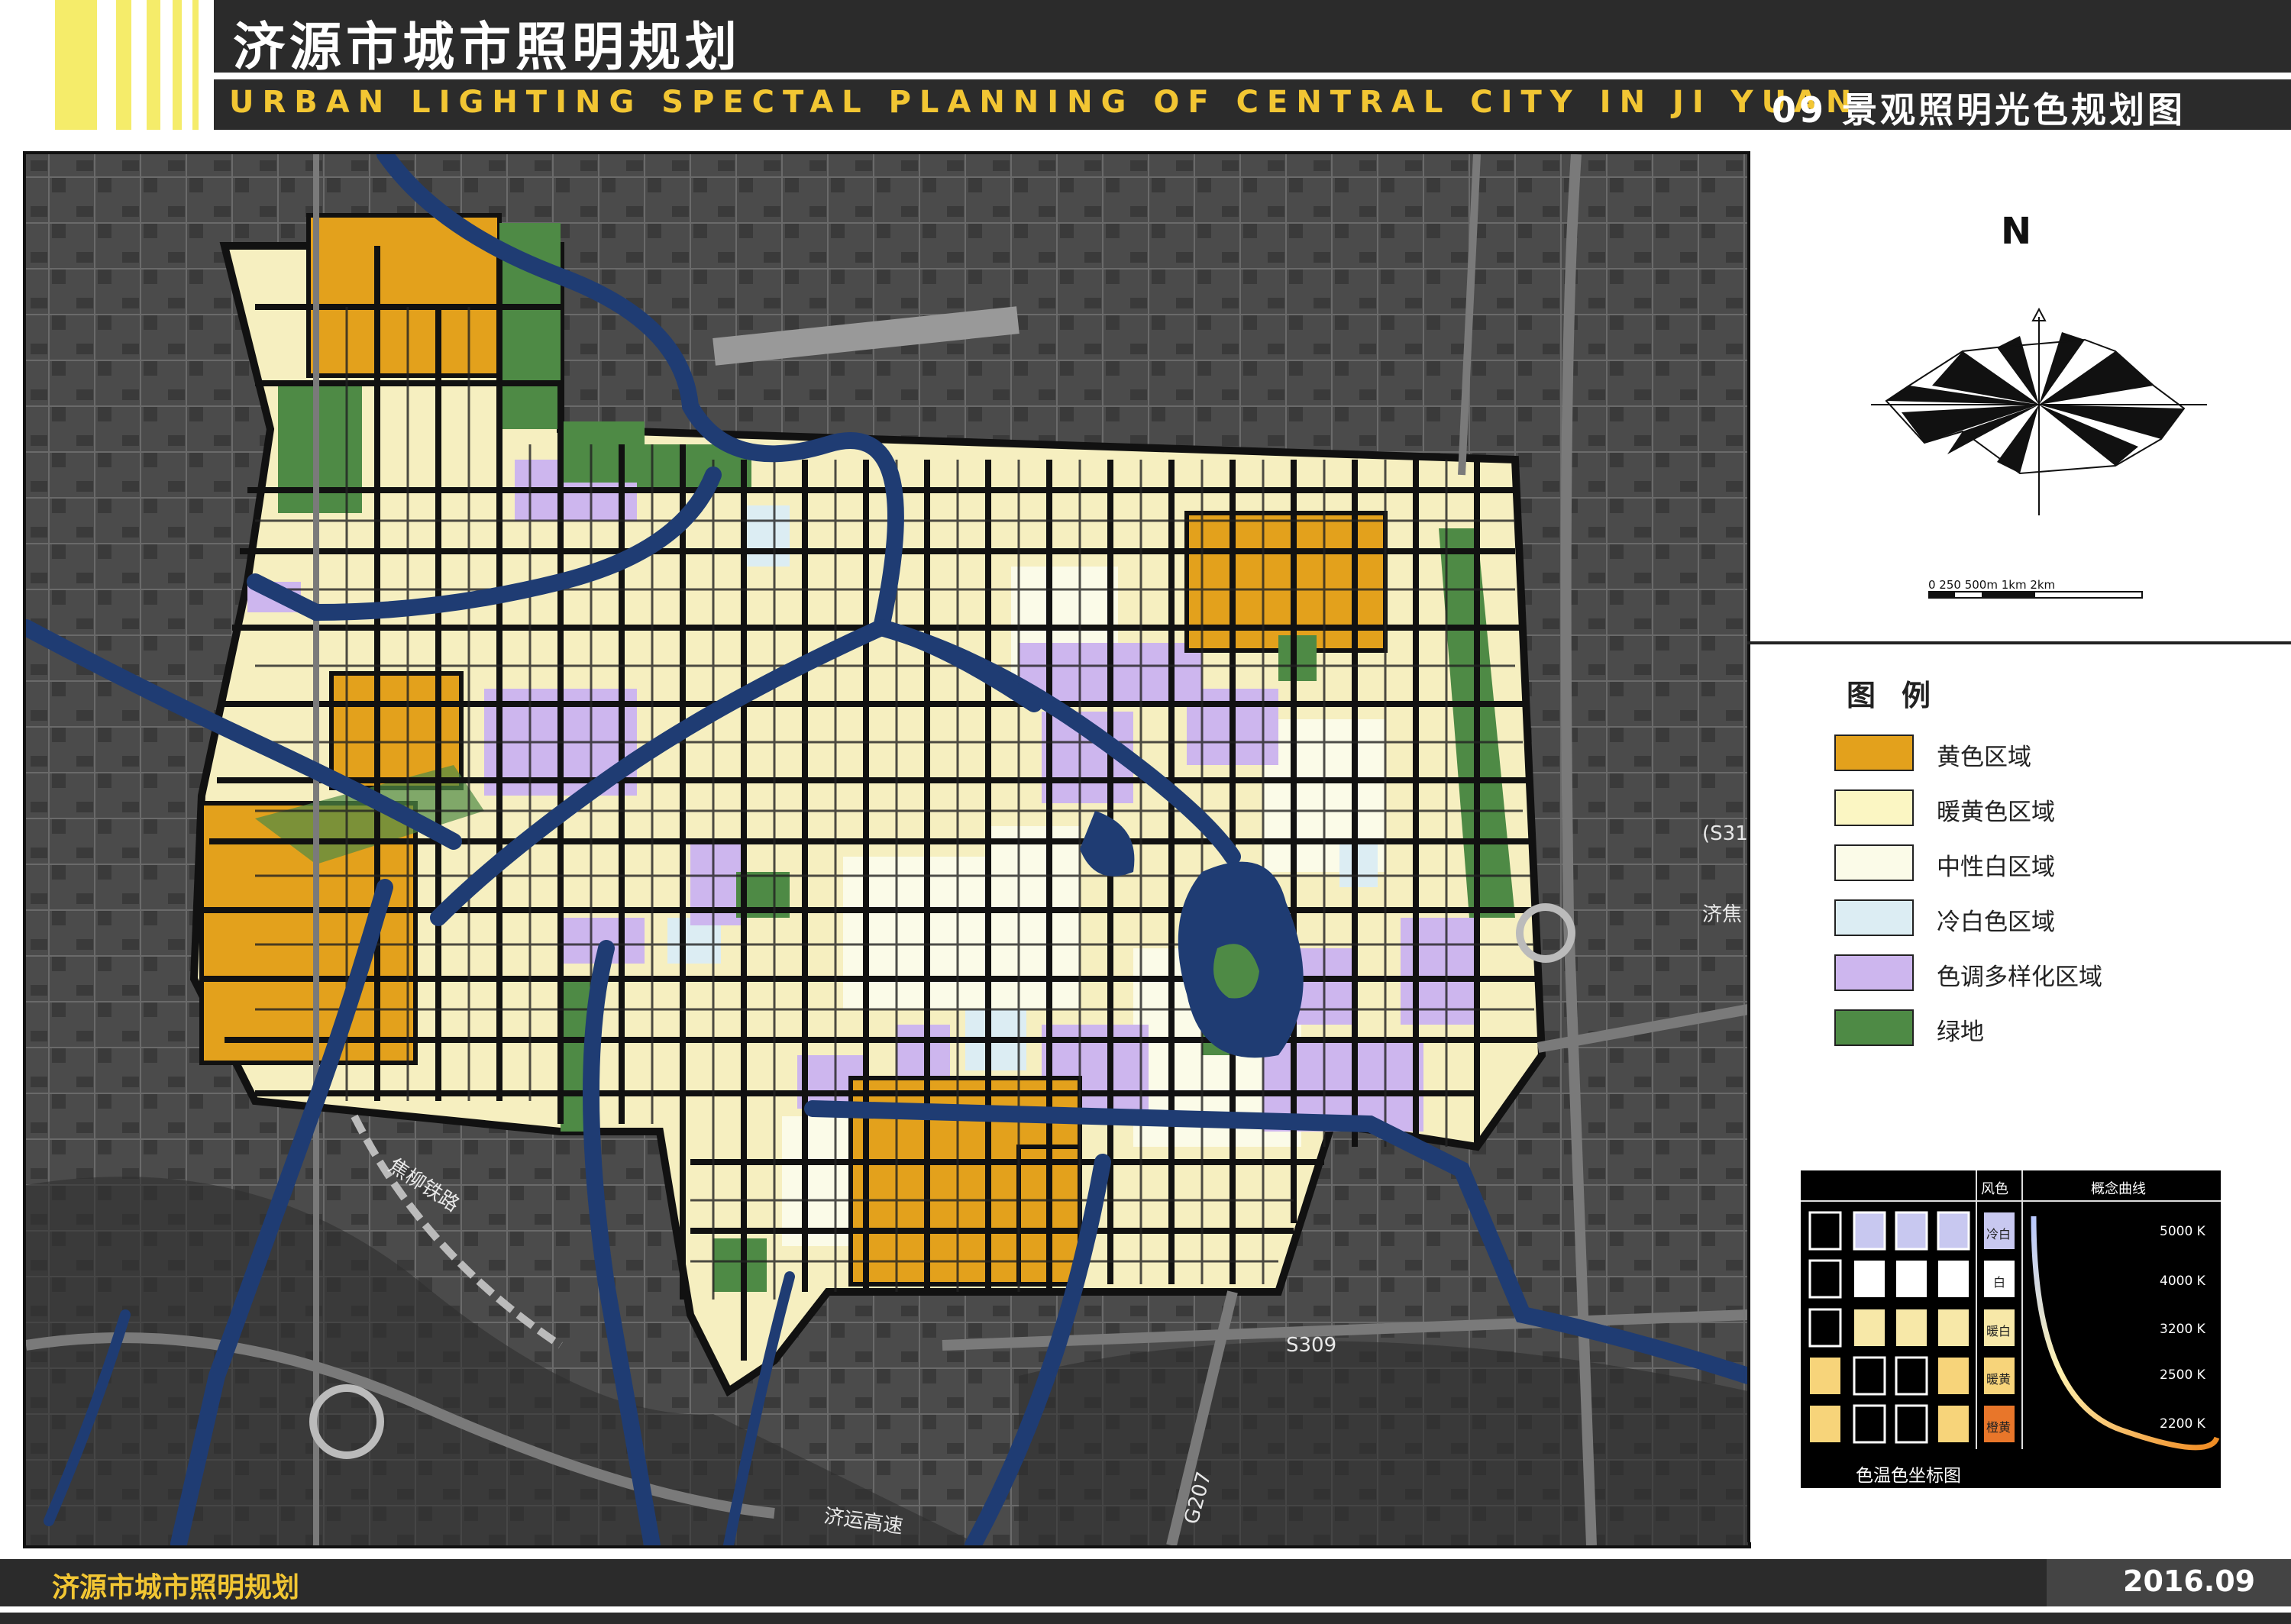 The image size is (2291, 1624). I want to click on legend-title: 图例, so click(1902, 695).